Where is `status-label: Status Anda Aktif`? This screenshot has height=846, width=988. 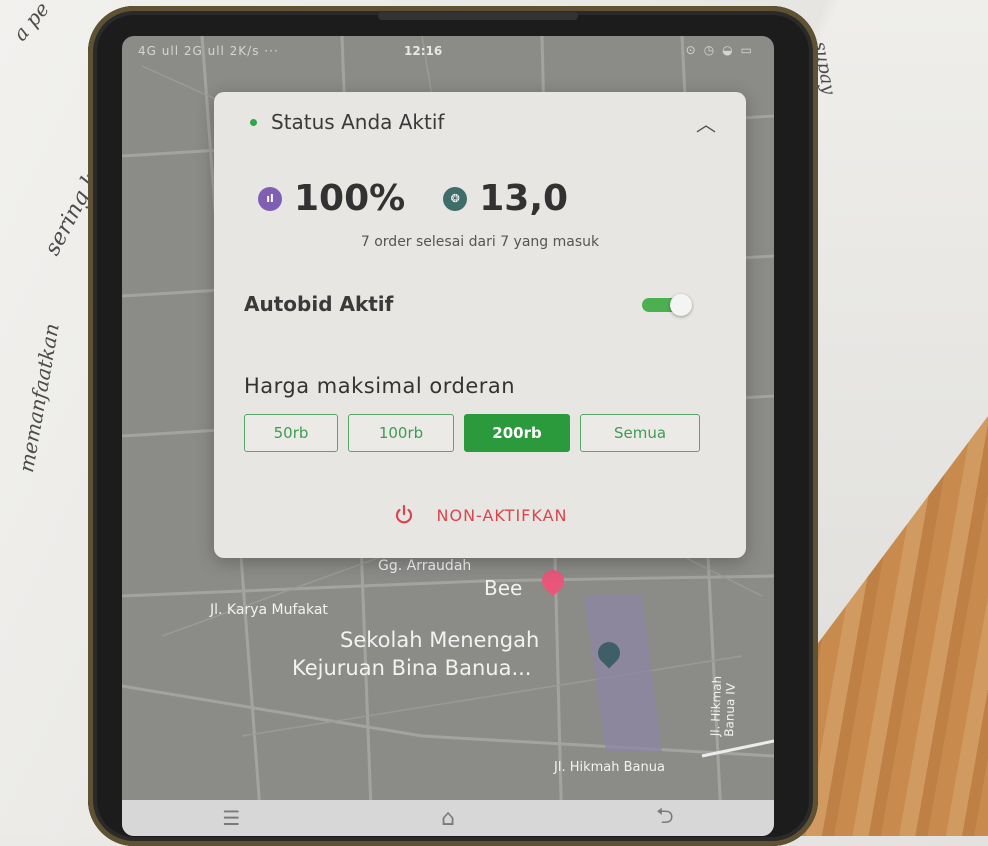 status-label: Status Anda Aktif is located at coordinates (358, 122).